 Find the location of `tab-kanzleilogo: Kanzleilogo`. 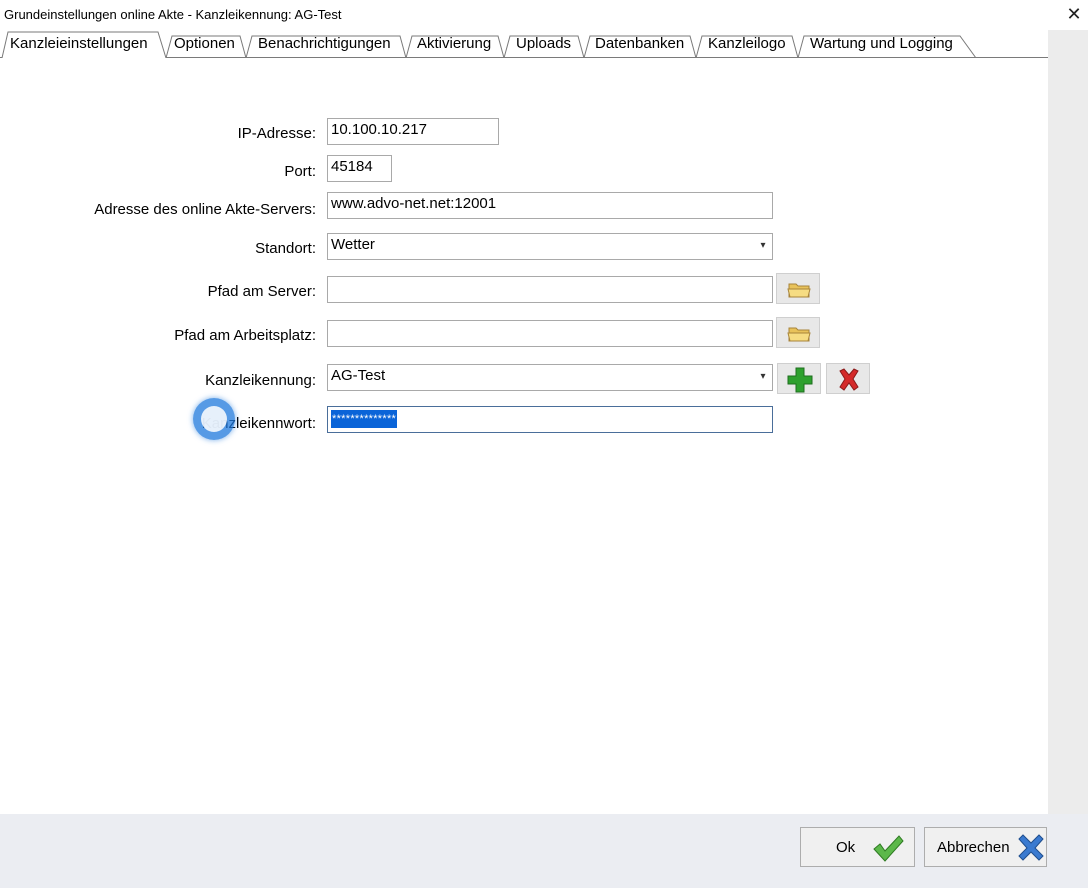

tab-kanzleilogo: Kanzleilogo is located at coordinates (747, 43).